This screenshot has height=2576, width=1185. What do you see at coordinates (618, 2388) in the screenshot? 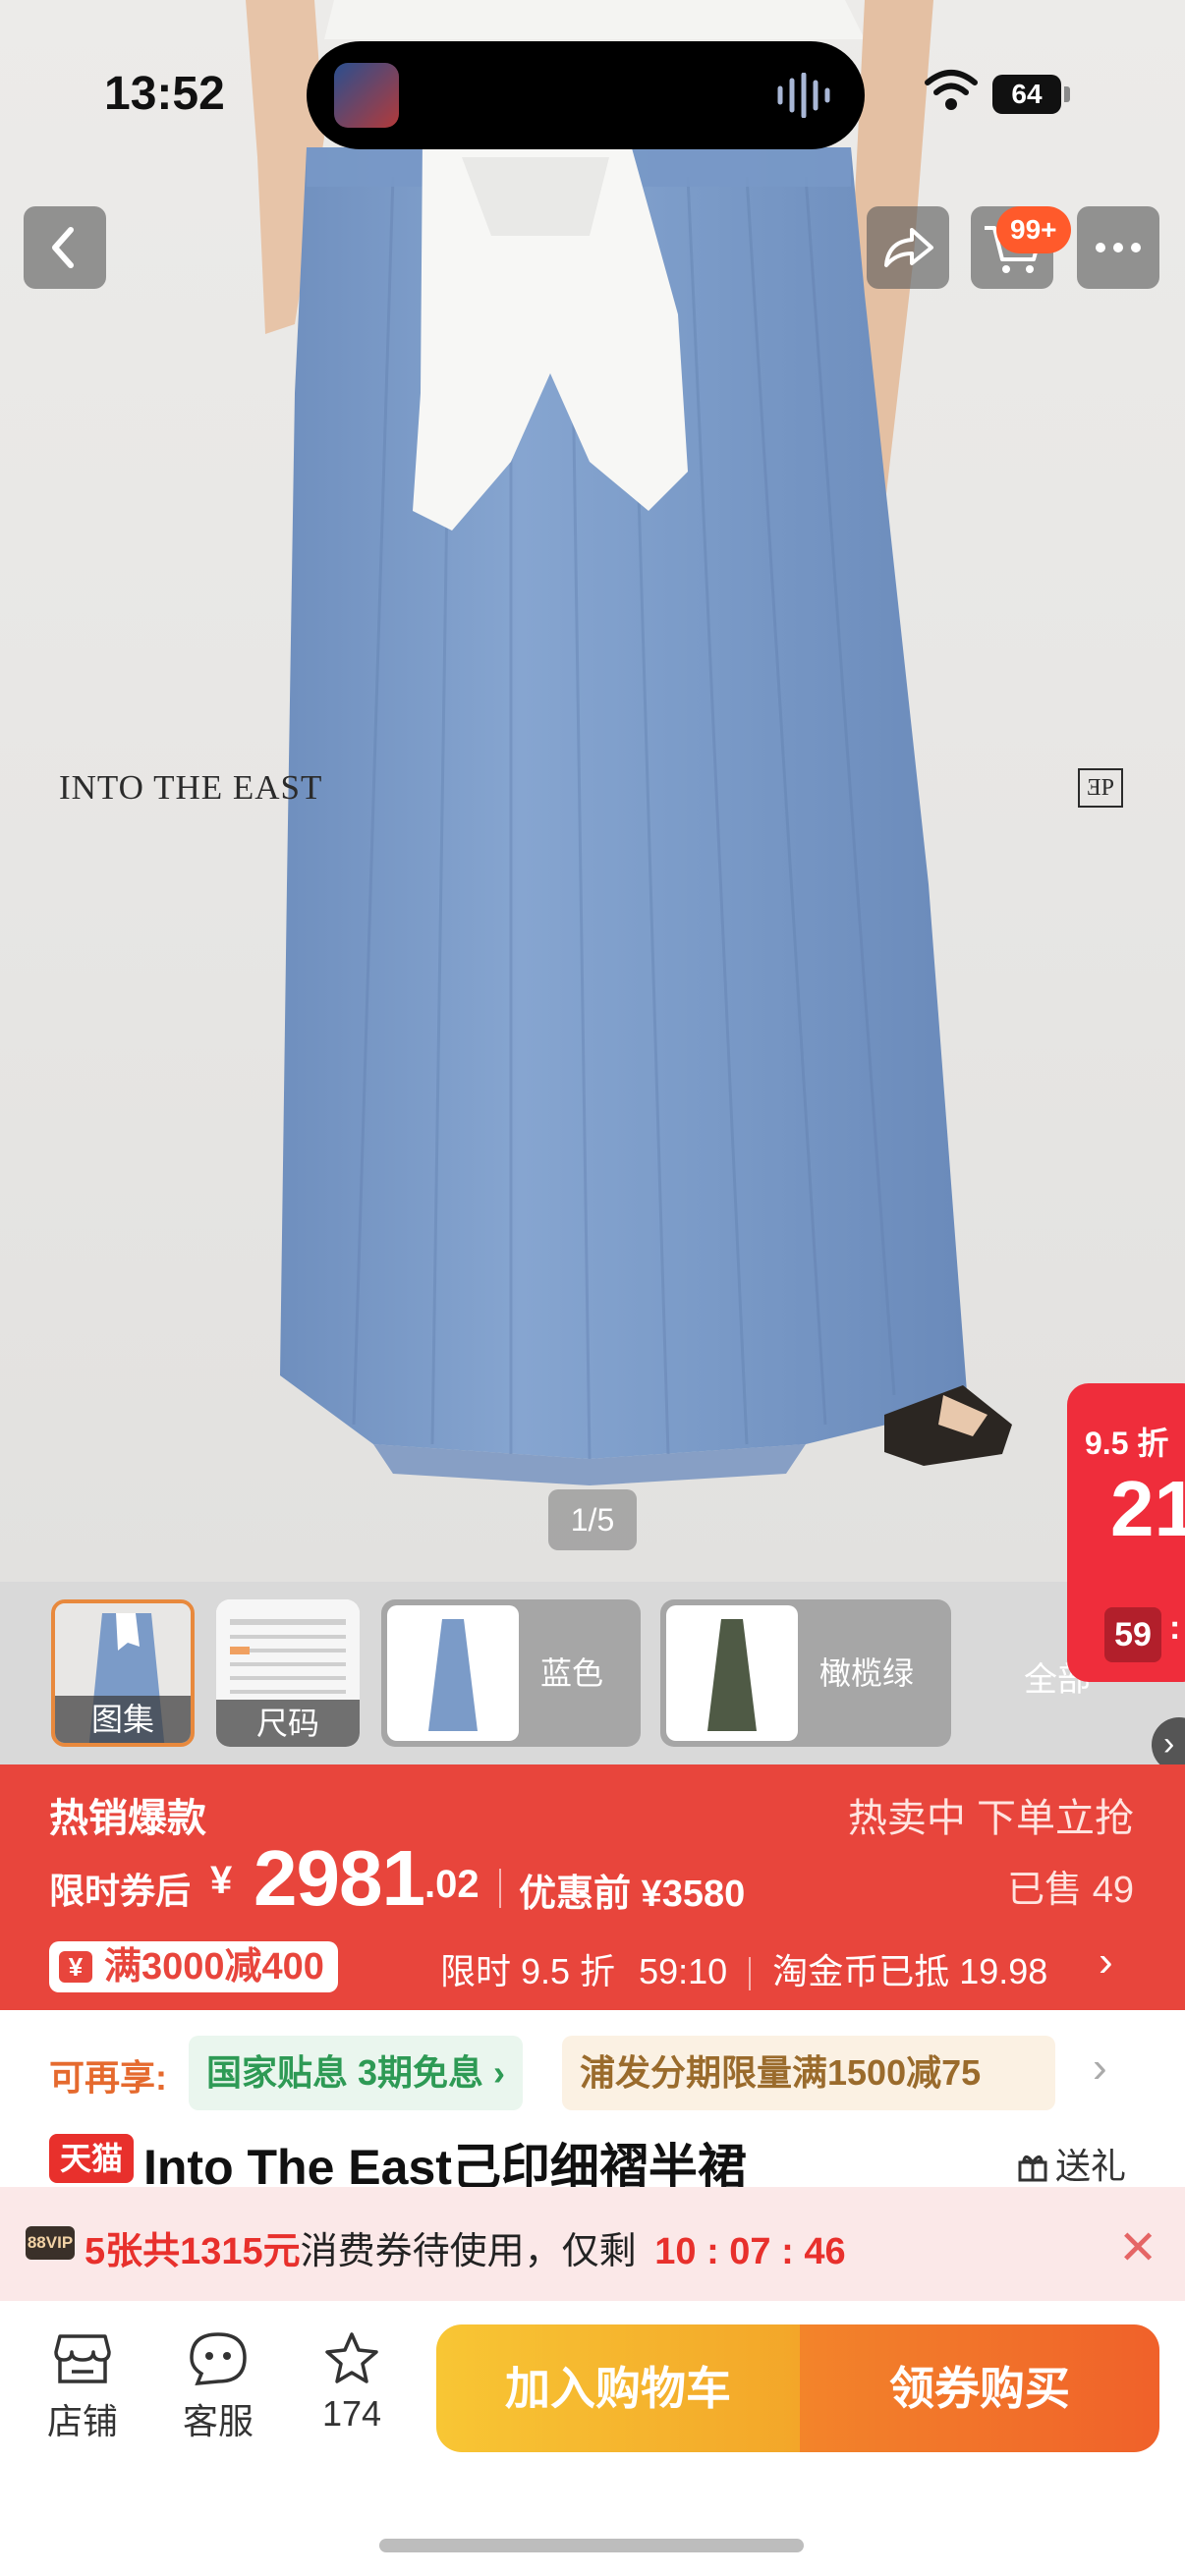
I see `add-to-cart-button: 加入购物车` at bounding box center [618, 2388].